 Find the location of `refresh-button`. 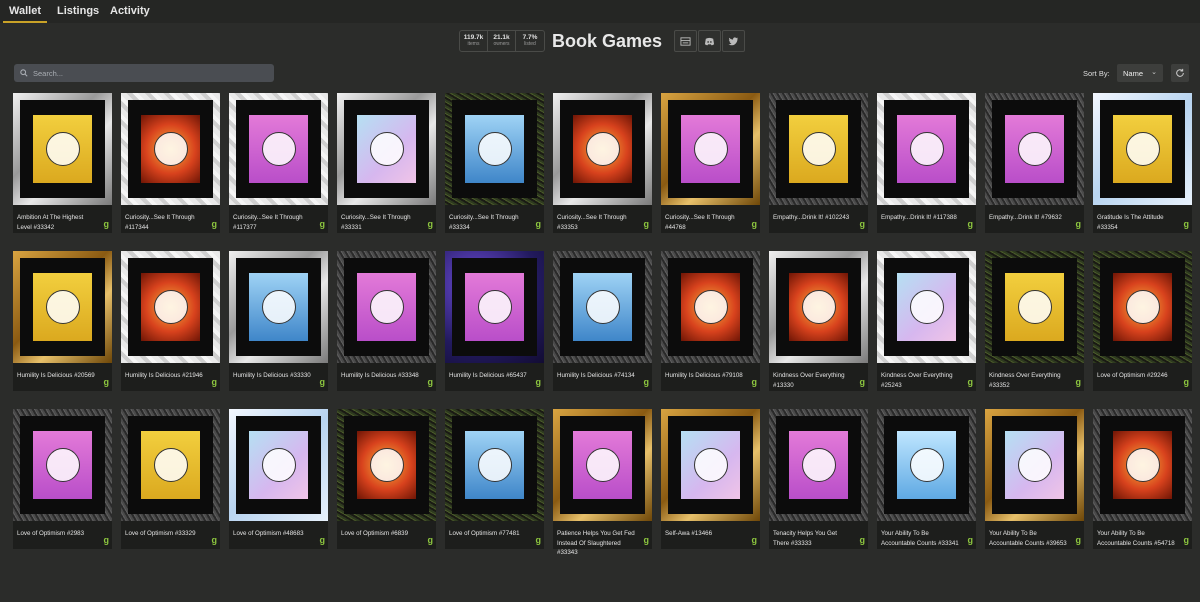

refresh-button is located at coordinates (1180, 73).